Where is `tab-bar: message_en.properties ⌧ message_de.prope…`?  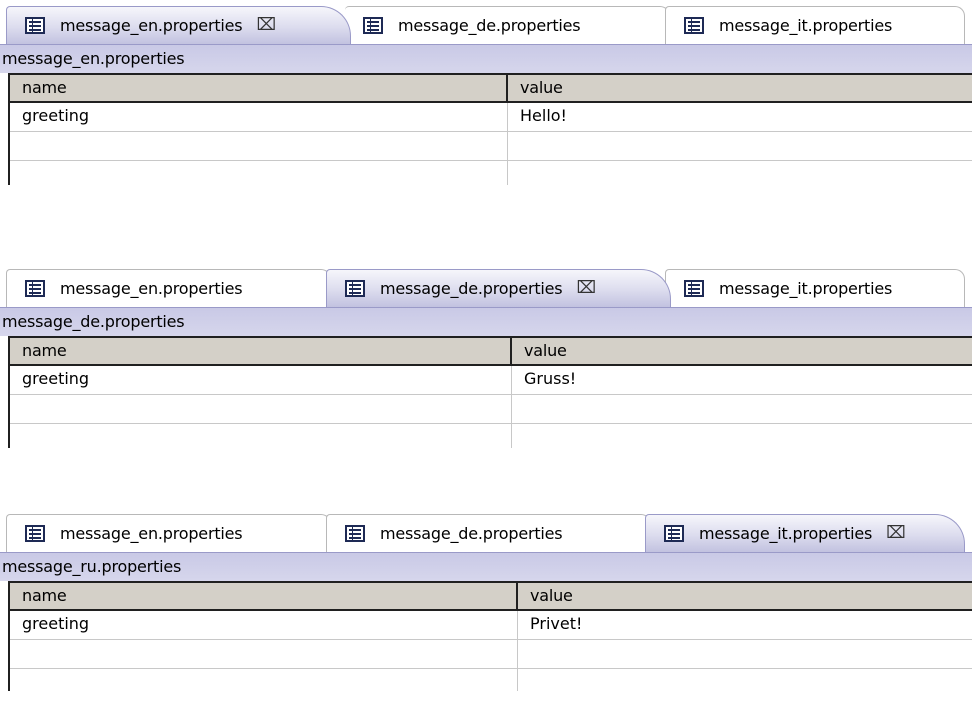
tab-bar: message_en.properties ⌧ message_de.prope… is located at coordinates (486, 22).